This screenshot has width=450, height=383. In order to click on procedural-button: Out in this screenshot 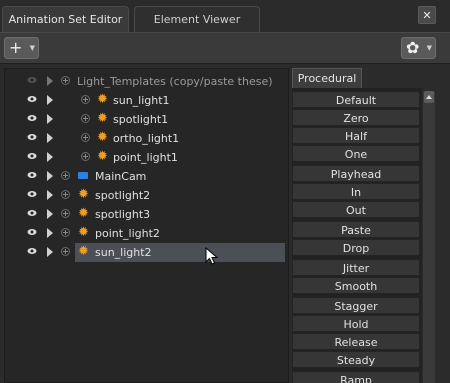, I will do `click(356, 209)`.